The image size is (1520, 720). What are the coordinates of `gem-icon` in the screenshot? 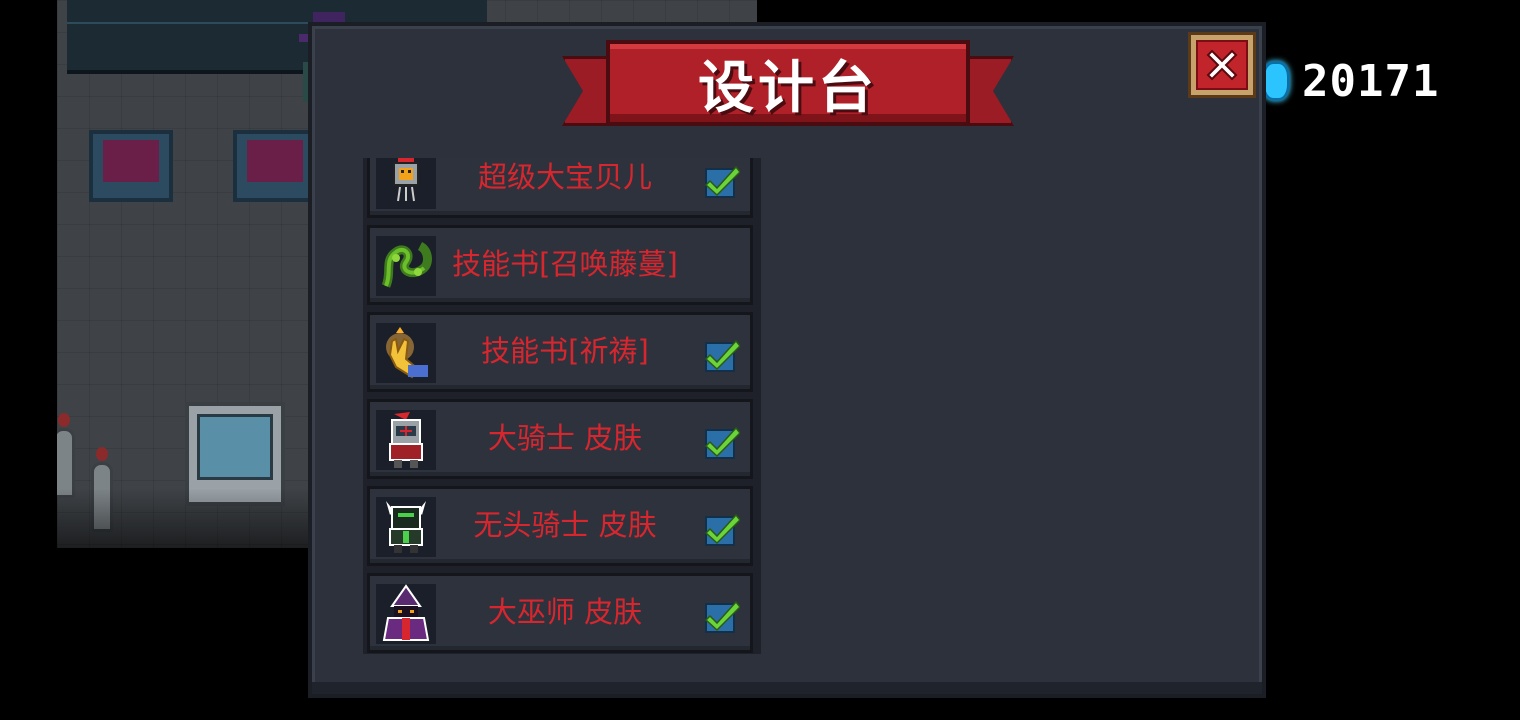 It's located at (1276, 81).